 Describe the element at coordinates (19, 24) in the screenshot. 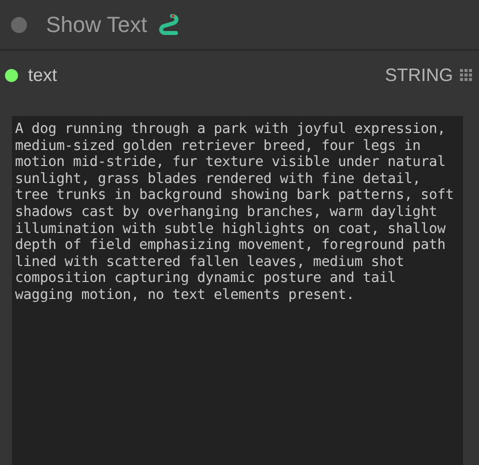

I see `collapse-dot` at that location.